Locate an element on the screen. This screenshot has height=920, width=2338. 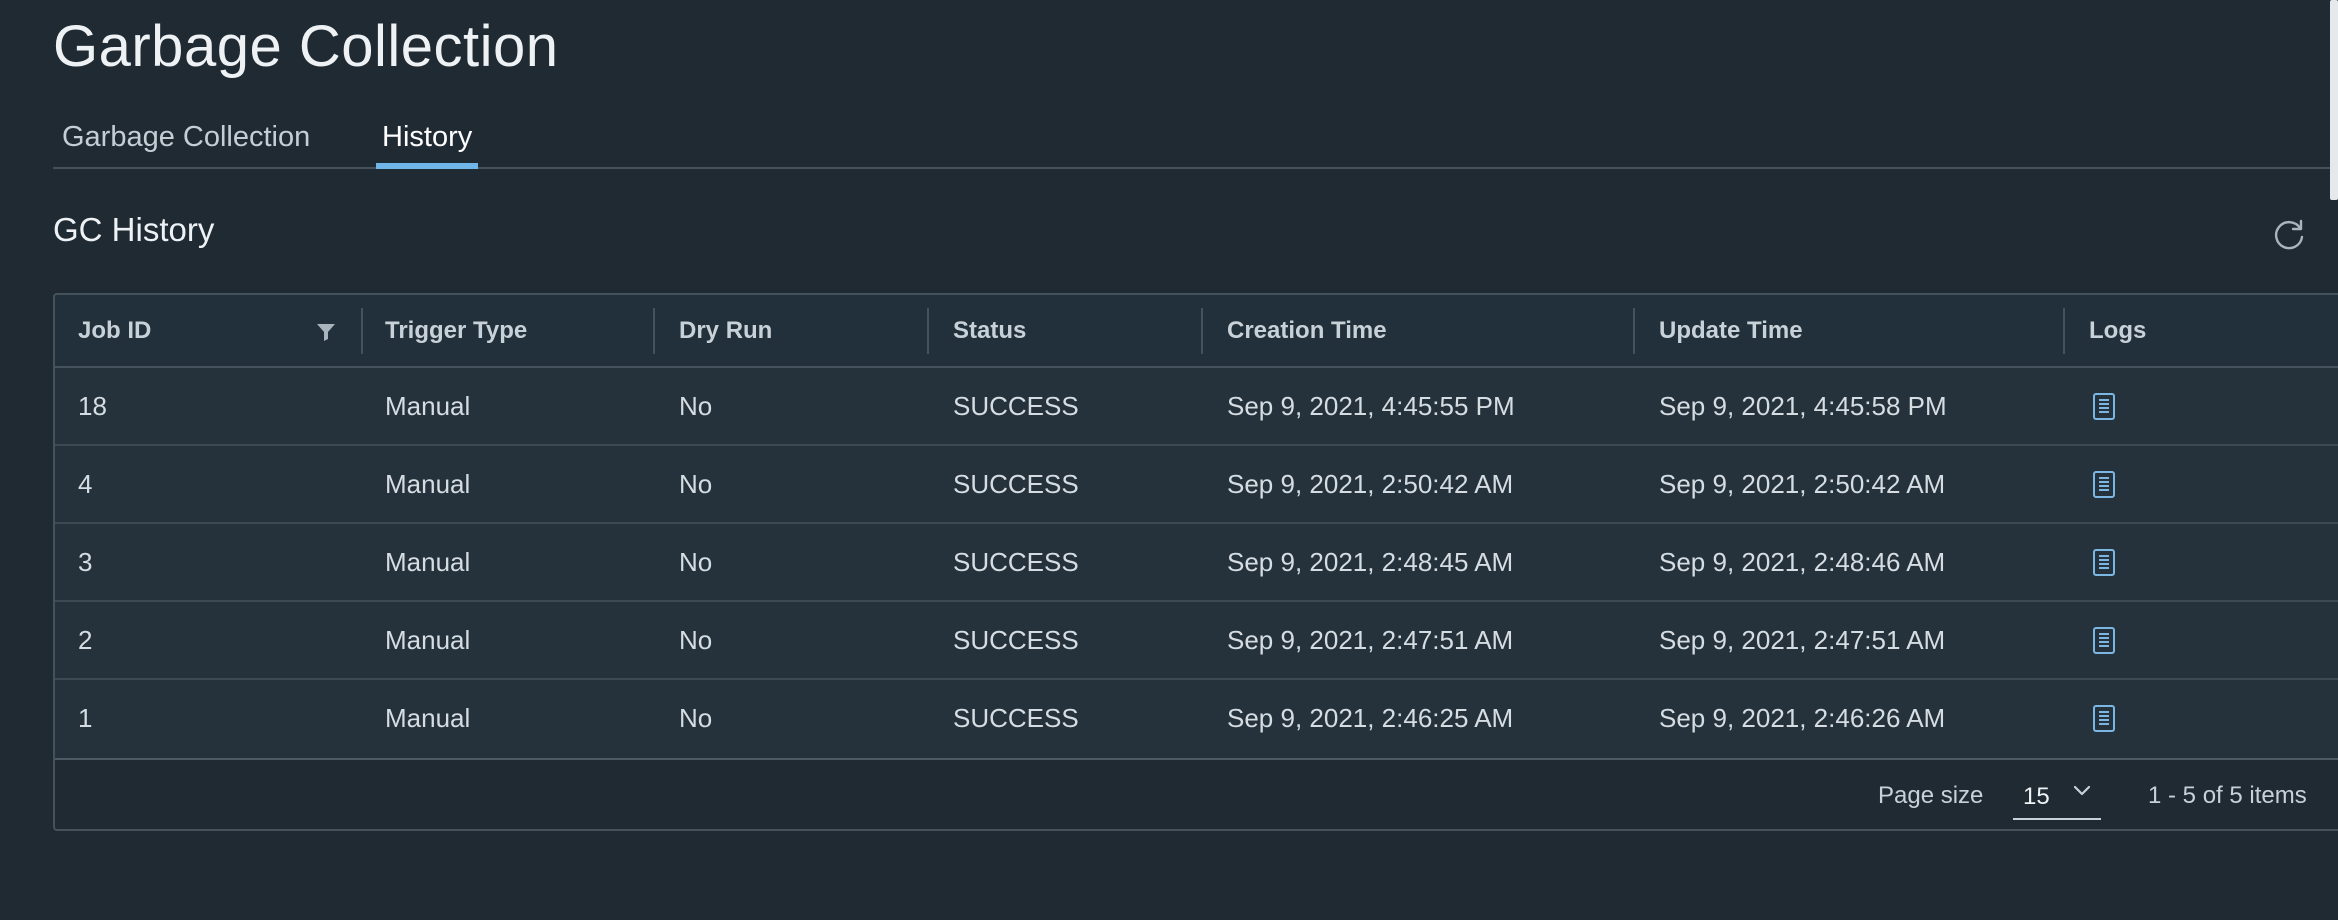
cell-creation-time: Sep 9, 2021, 2:46:25 AM is located at coordinates (1370, 718).